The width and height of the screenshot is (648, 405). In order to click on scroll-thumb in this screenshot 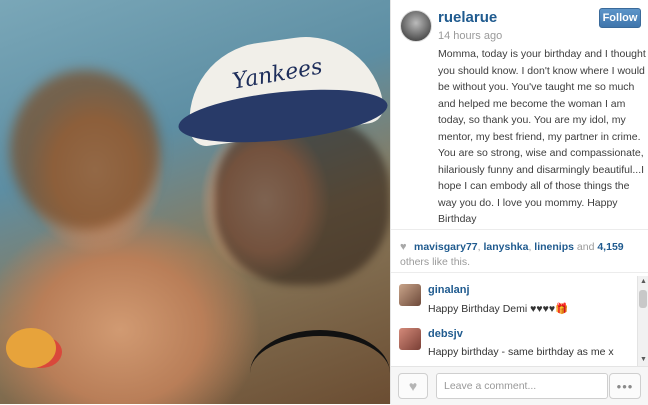, I will do `click(643, 299)`.